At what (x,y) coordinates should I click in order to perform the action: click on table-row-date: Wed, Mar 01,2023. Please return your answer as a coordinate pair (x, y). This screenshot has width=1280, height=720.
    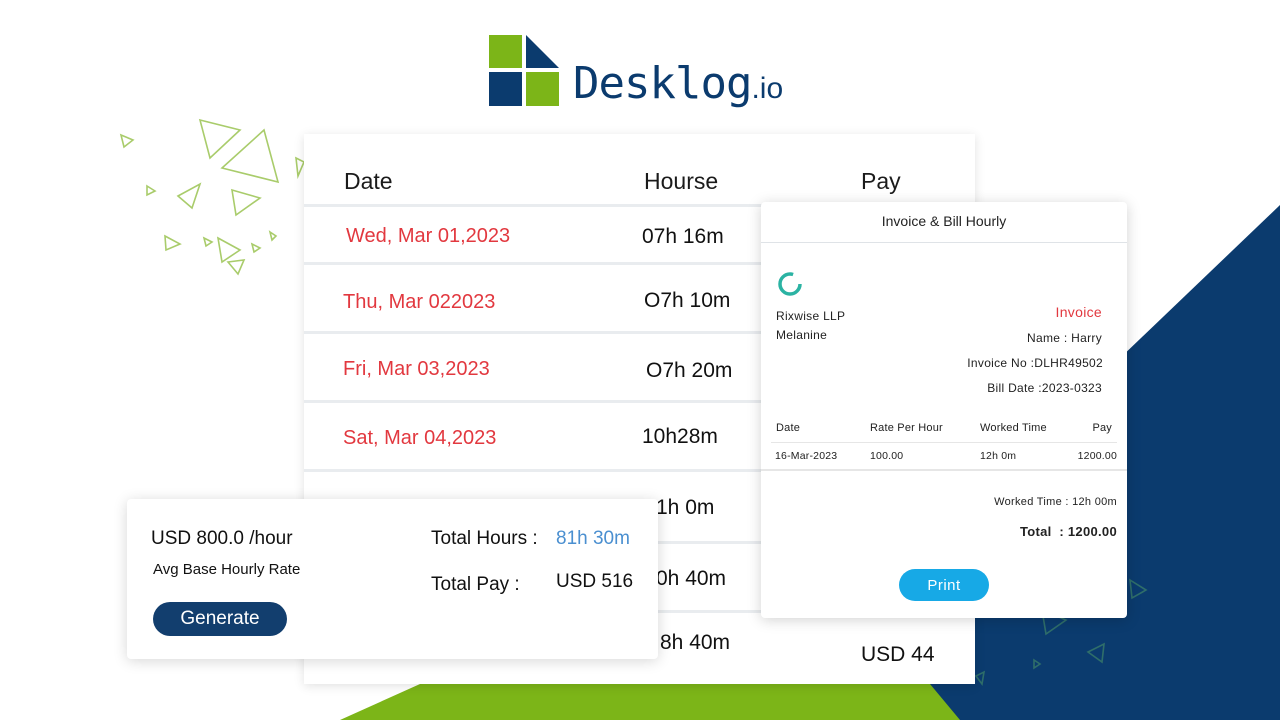
    Looking at the image, I should click on (428, 236).